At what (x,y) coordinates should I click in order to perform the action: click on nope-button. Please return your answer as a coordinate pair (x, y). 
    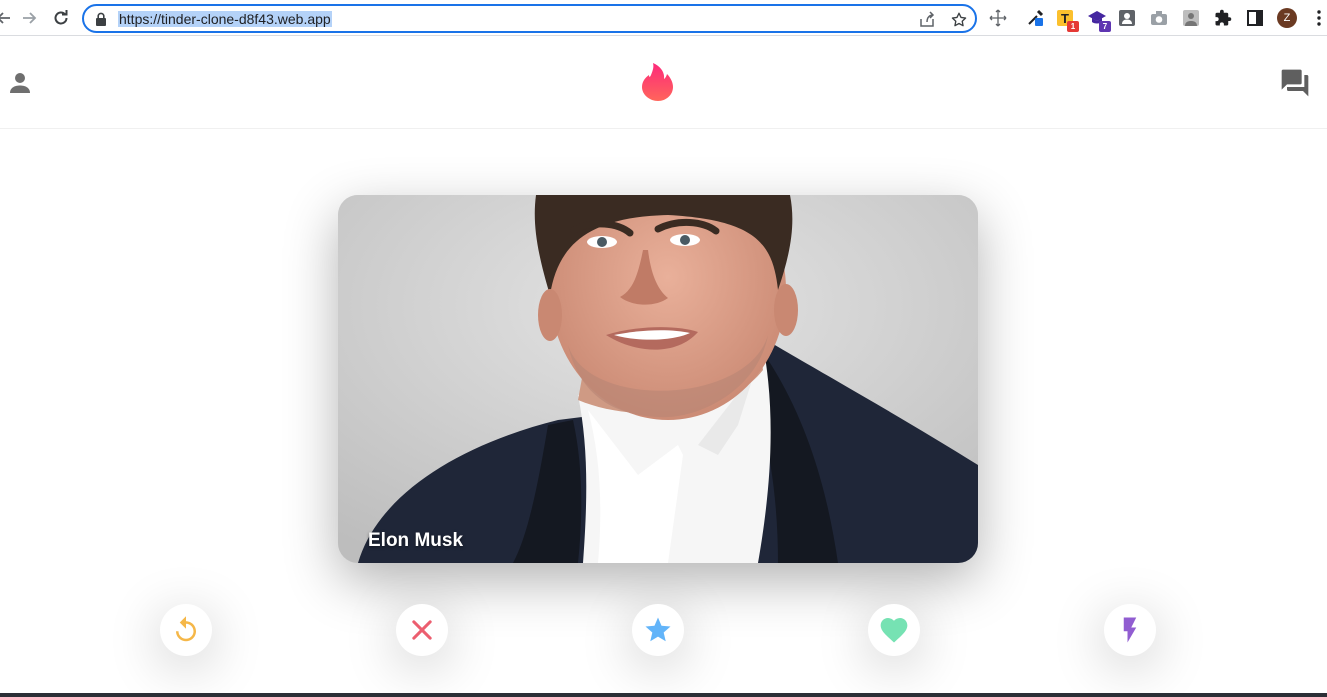
    Looking at the image, I should click on (422, 630).